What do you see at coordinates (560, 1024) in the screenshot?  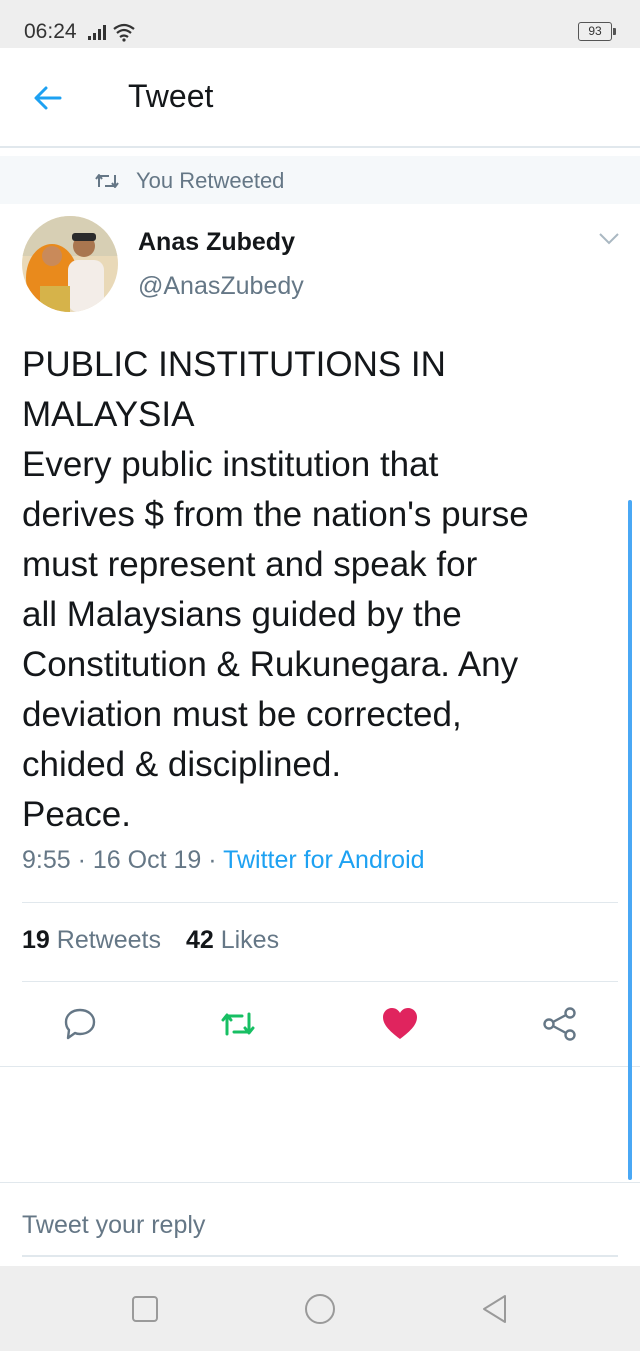 I see `share-icon` at bounding box center [560, 1024].